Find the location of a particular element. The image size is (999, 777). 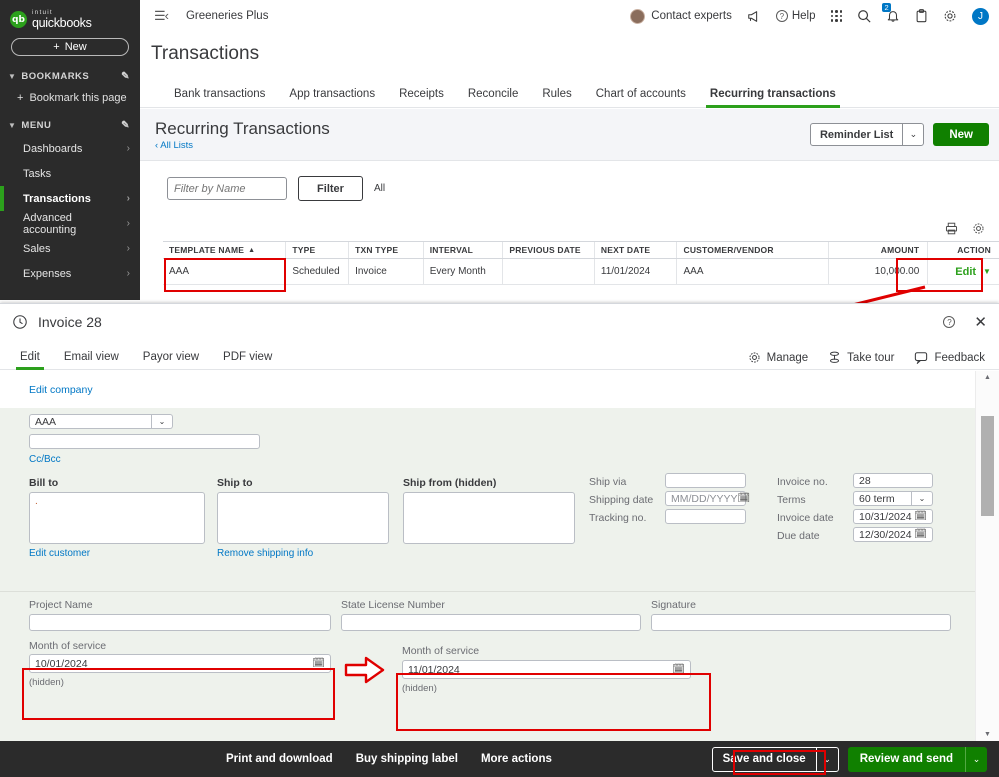

feedback-button: Feedback is located at coordinates (949, 357).